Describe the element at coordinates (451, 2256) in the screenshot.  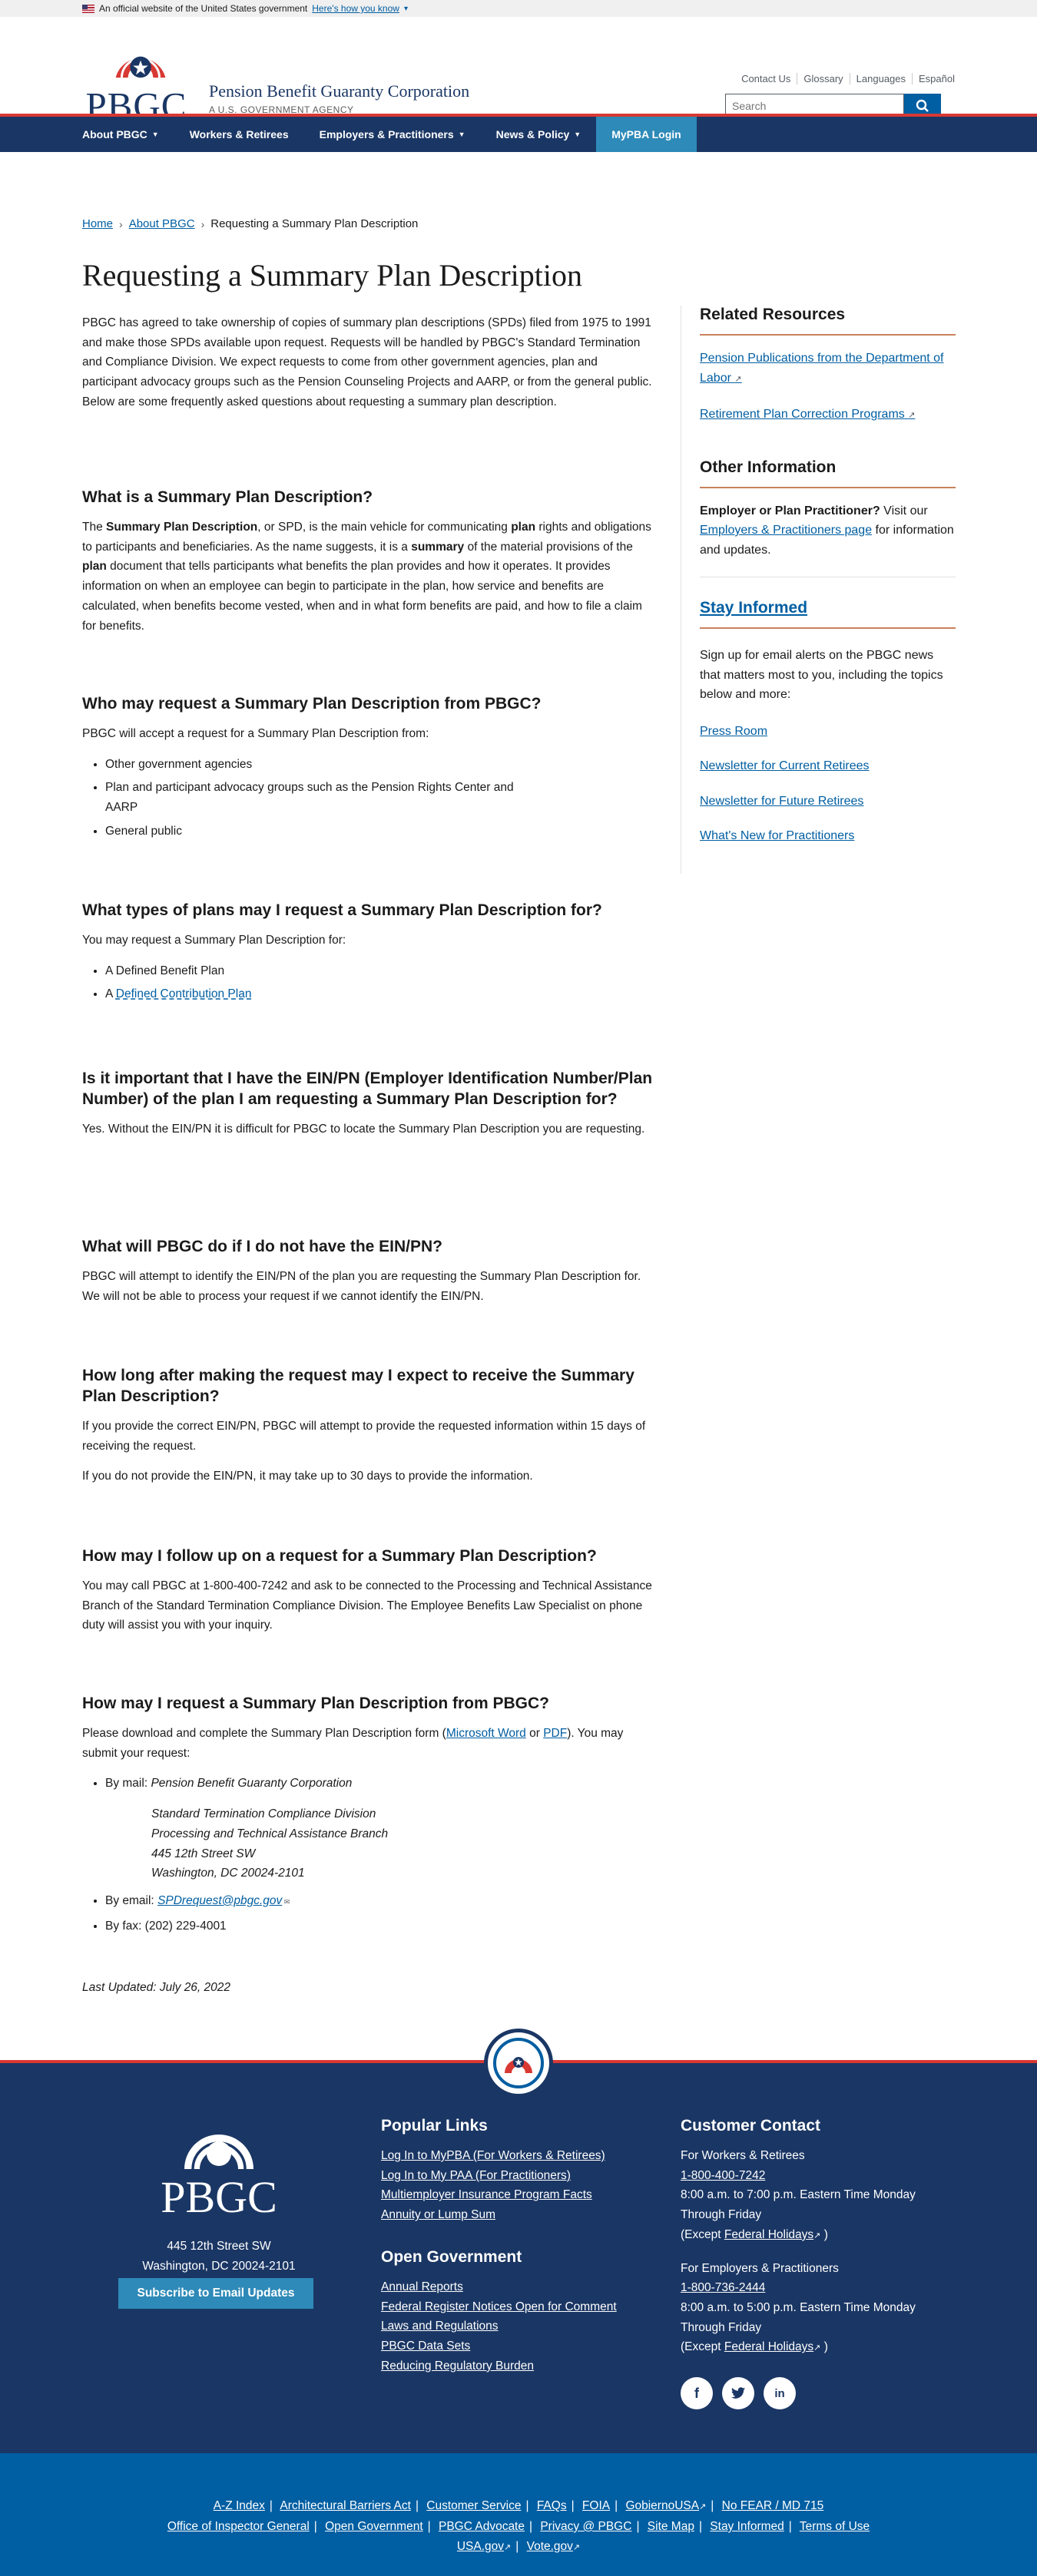
I see `open-government-heading: Open Government` at that location.